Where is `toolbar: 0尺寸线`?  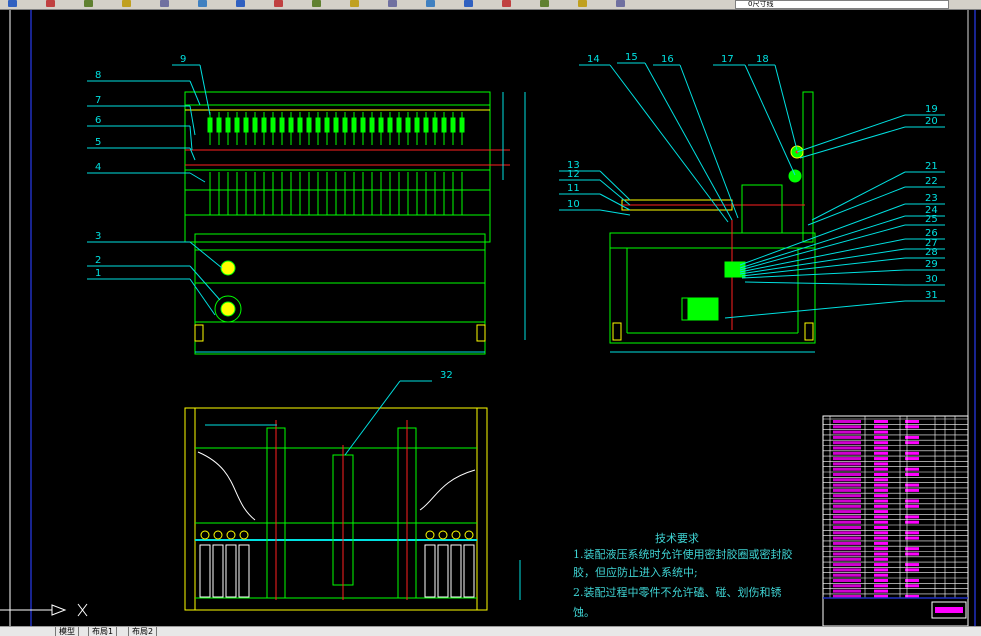 toolbar: 0尺寸线 is located at coordinates (490, 5).